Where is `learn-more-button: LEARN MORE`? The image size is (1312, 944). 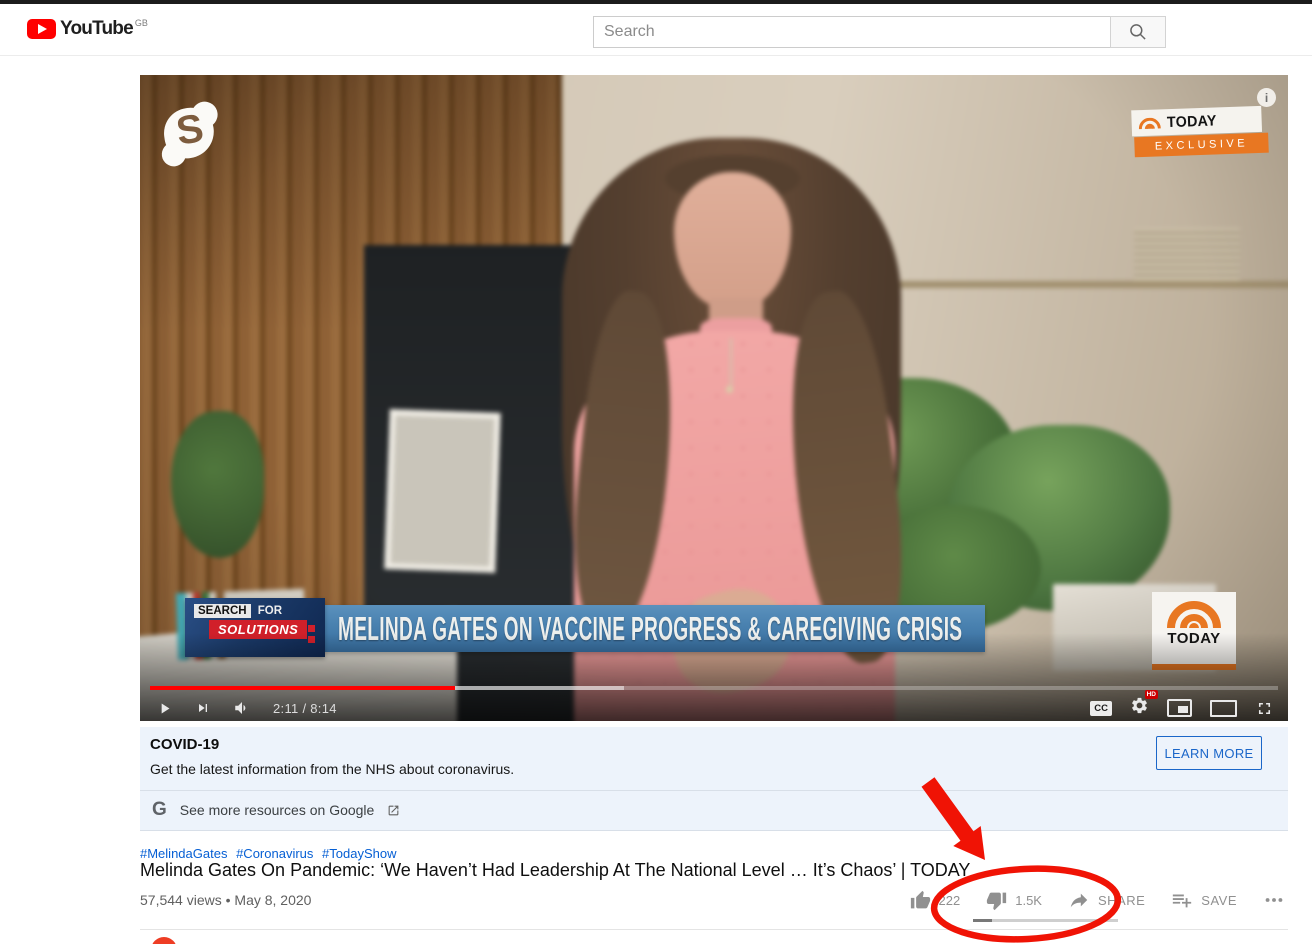 learn-more-button: LEARN MORE is located at coordinates (1209, 753).